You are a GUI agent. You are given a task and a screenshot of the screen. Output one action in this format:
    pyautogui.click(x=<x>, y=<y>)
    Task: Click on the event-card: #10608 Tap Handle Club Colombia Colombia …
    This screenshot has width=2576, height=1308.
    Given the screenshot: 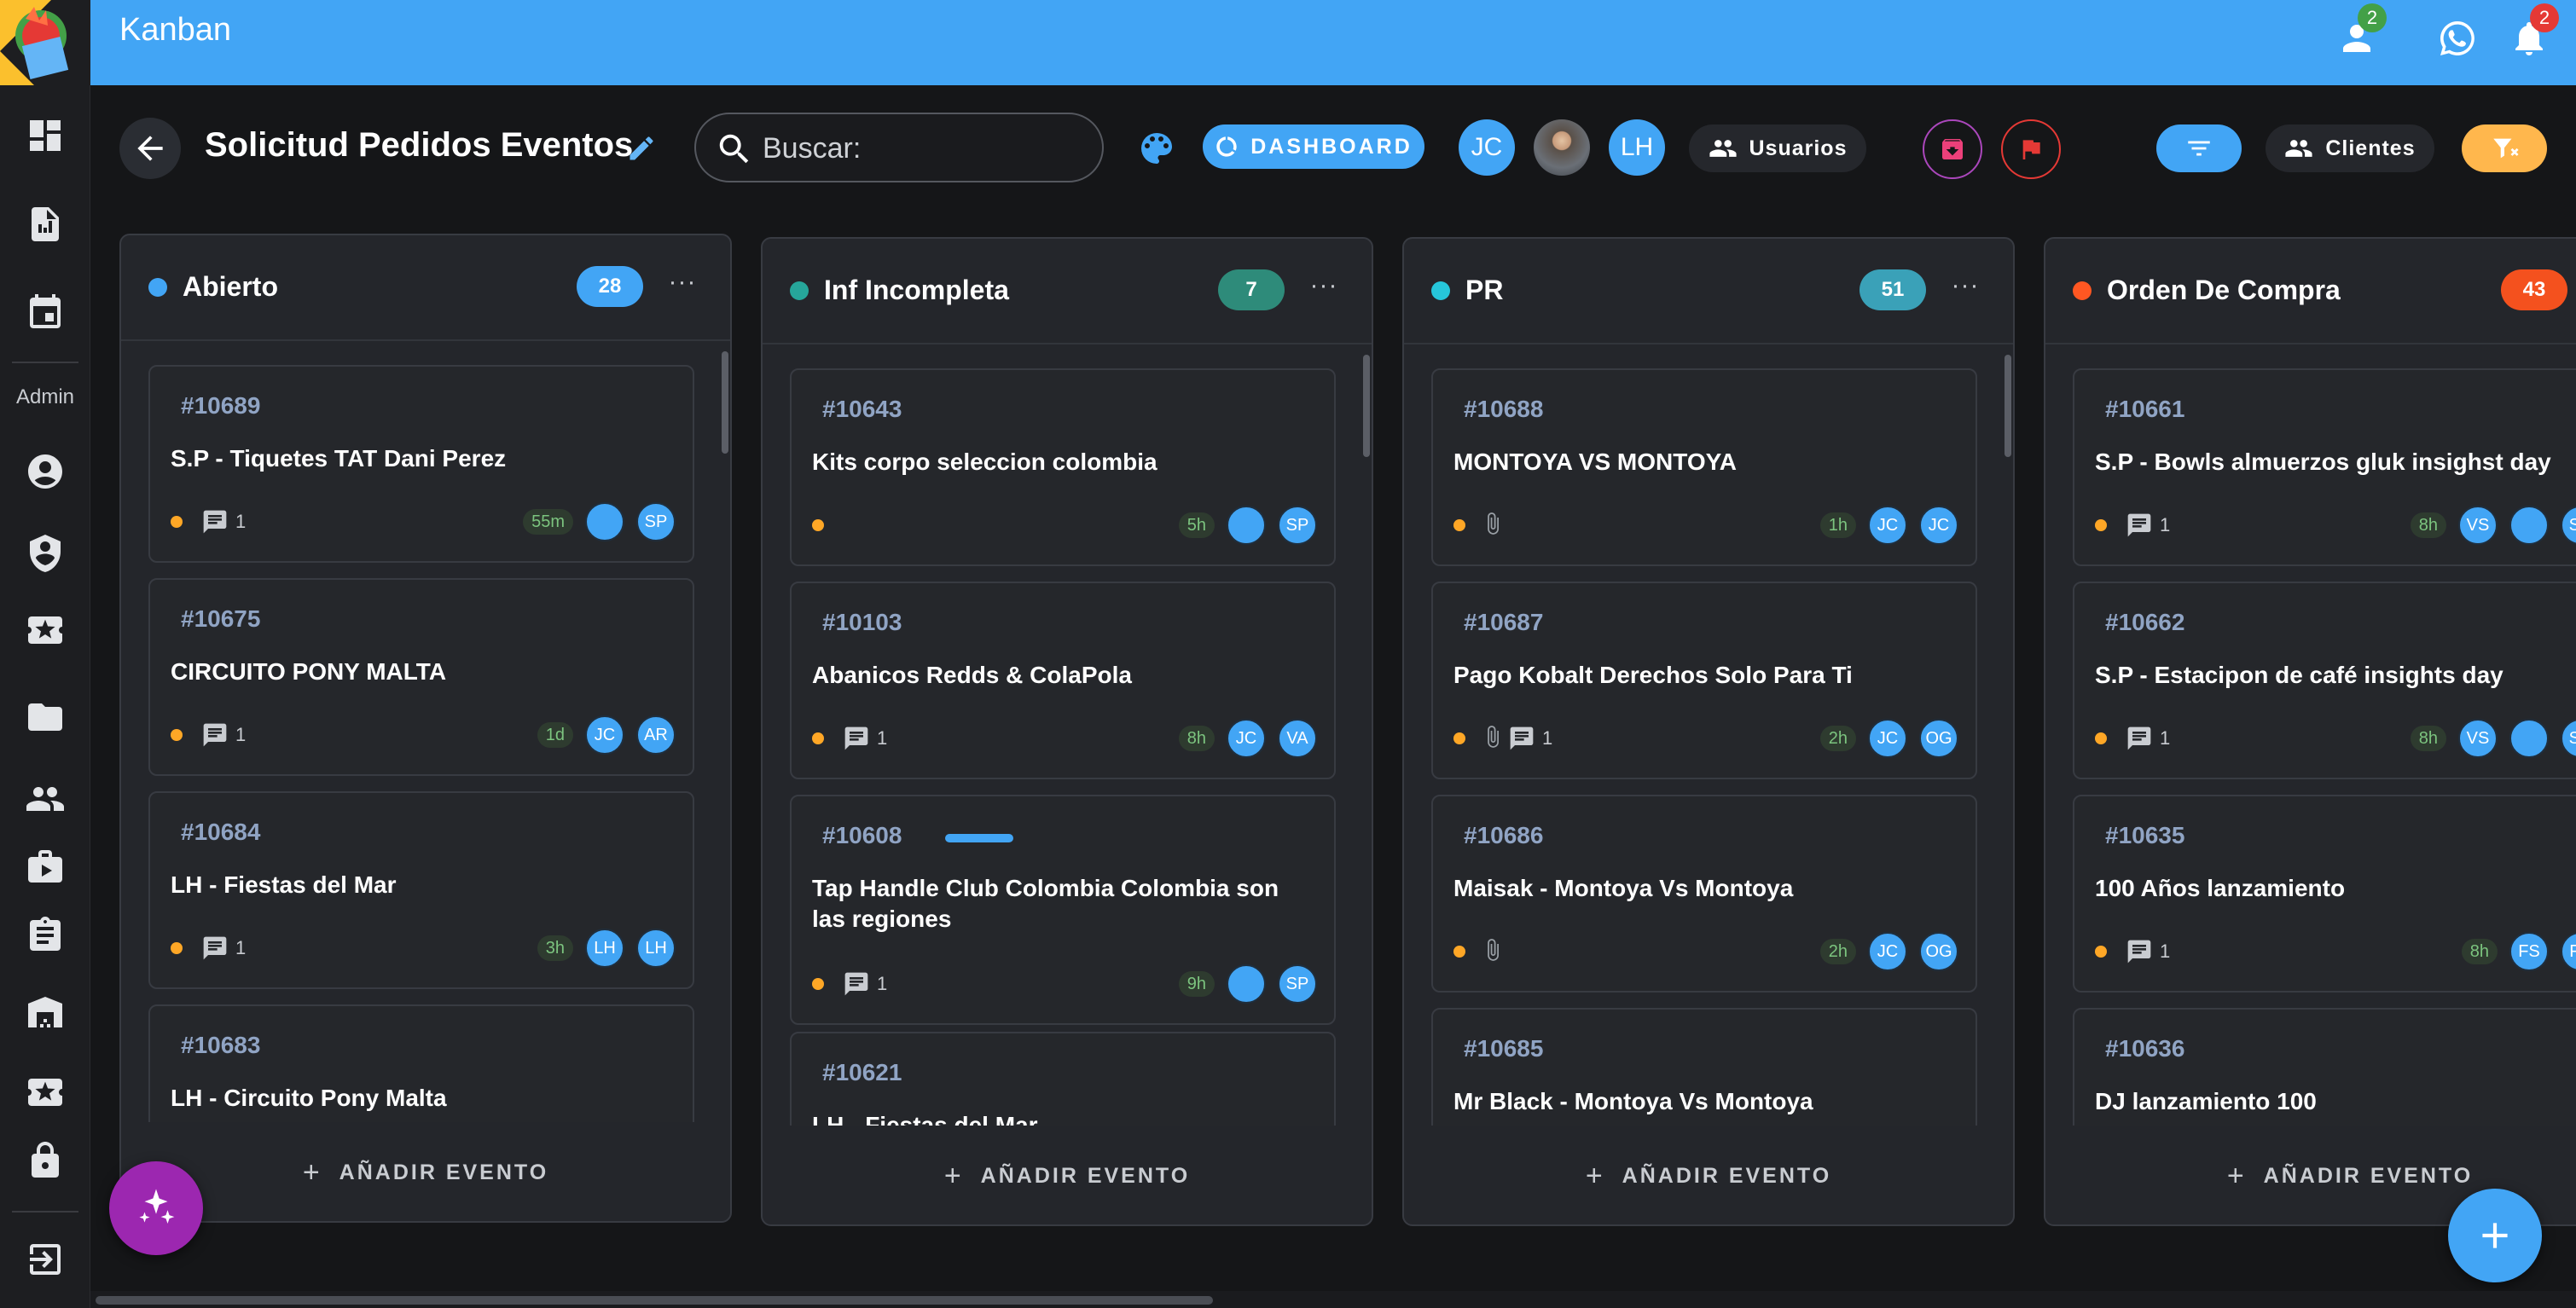 What is the action you would take?
    pyautogui.click(x=1063, y=910)
    